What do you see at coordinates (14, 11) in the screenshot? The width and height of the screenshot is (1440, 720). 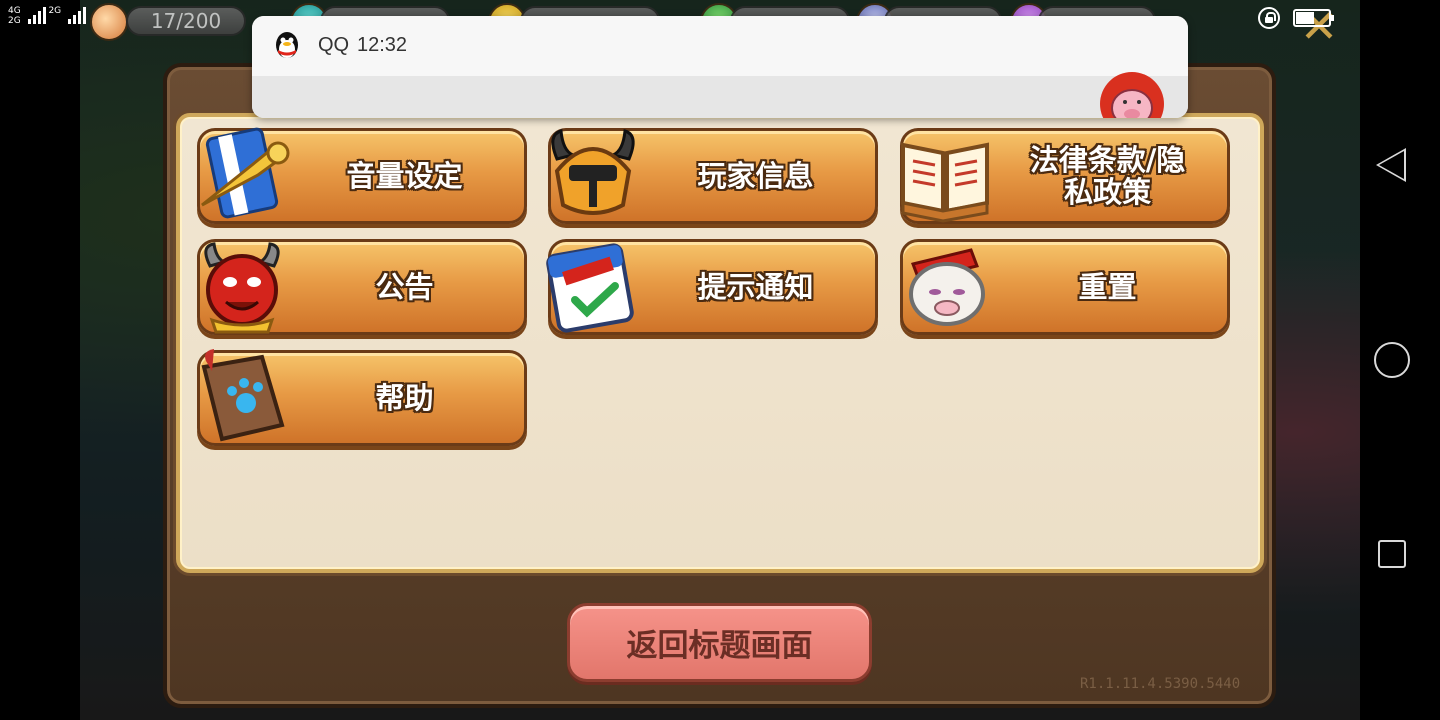 I see `network-type-top: 4G` at bounding box center [14, 11].